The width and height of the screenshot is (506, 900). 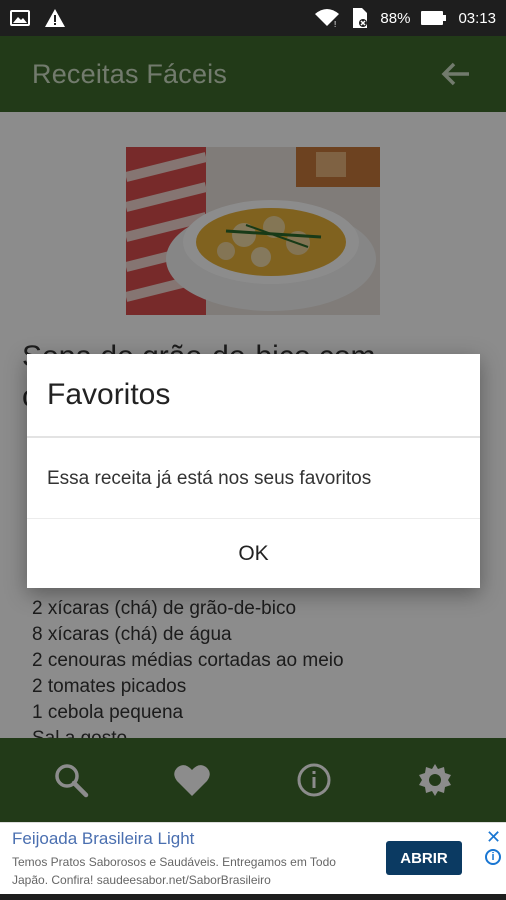 I want to click on warning-icon, so click(x=55, y=18).